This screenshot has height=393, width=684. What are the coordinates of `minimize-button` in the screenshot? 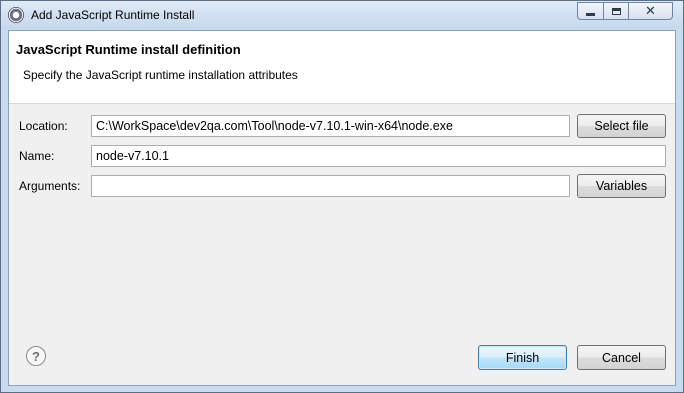 It's located at (590, 11).